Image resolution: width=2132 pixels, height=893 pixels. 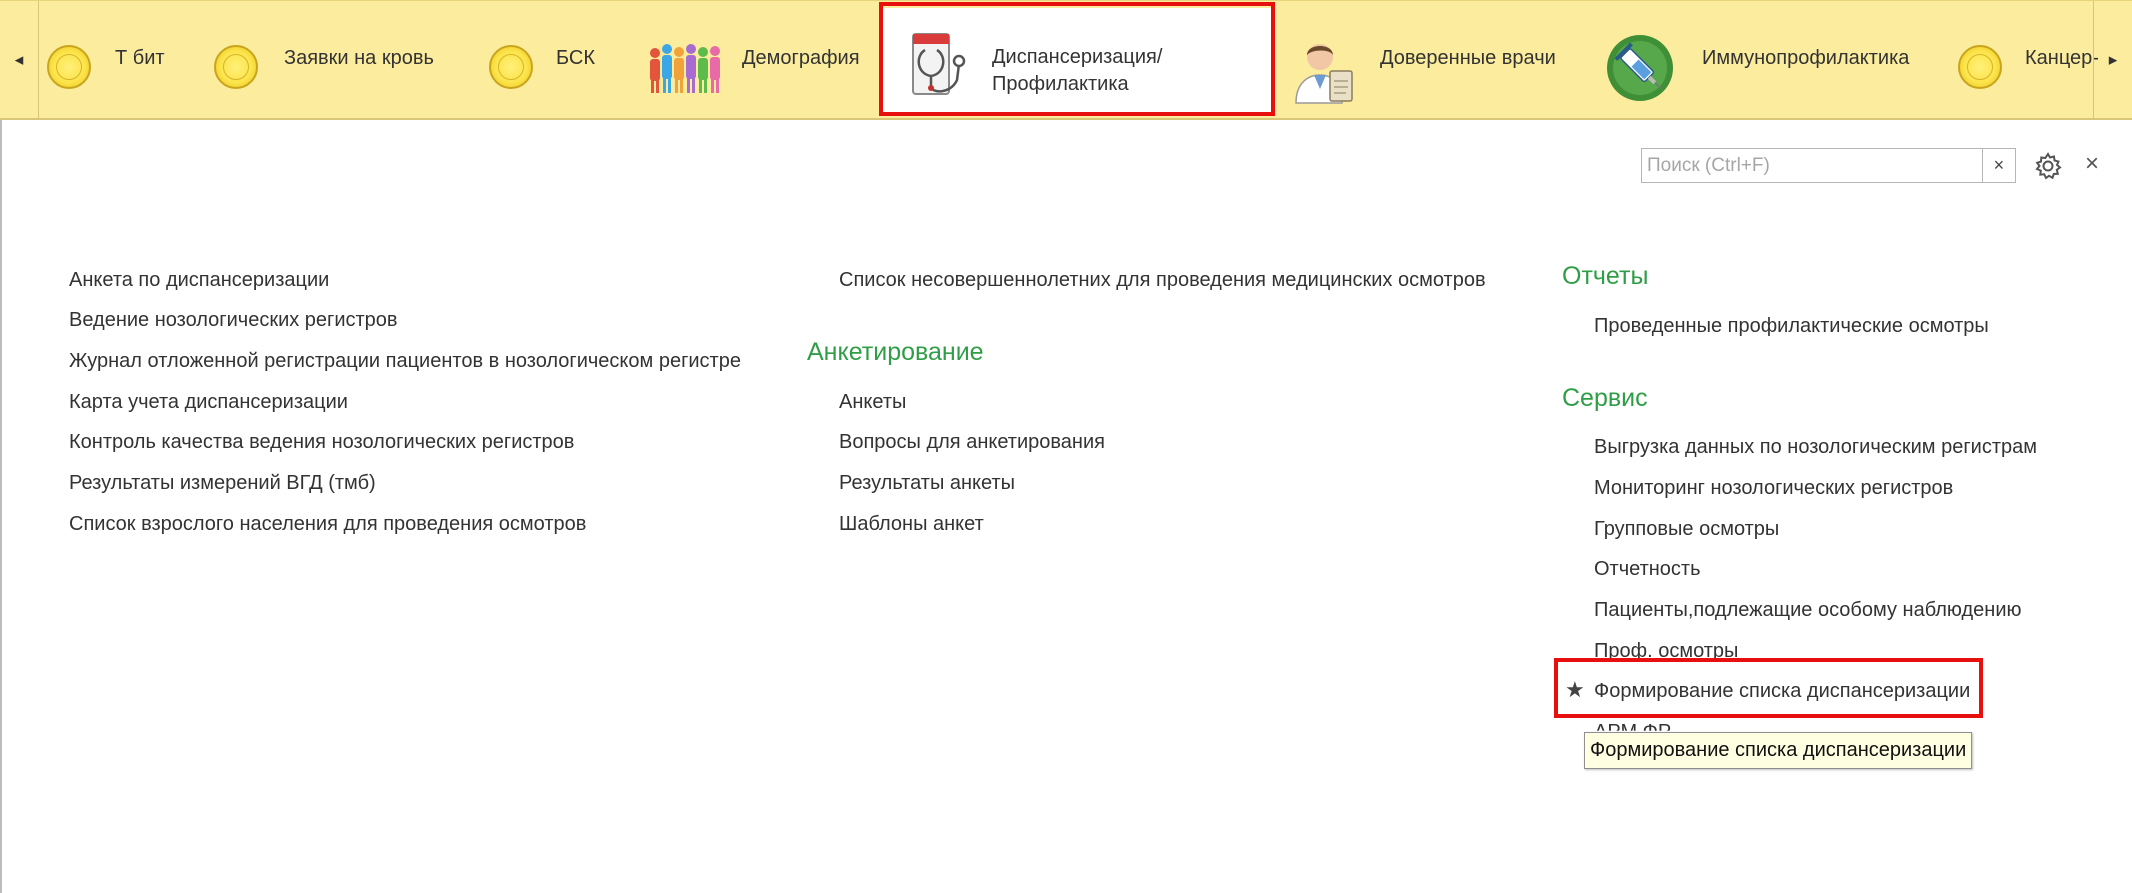 What do you see at coordinates (1686, 529) in the screenshot?
I see `menu-link: Групповые осмотры` at bounding box center [1686, 529].